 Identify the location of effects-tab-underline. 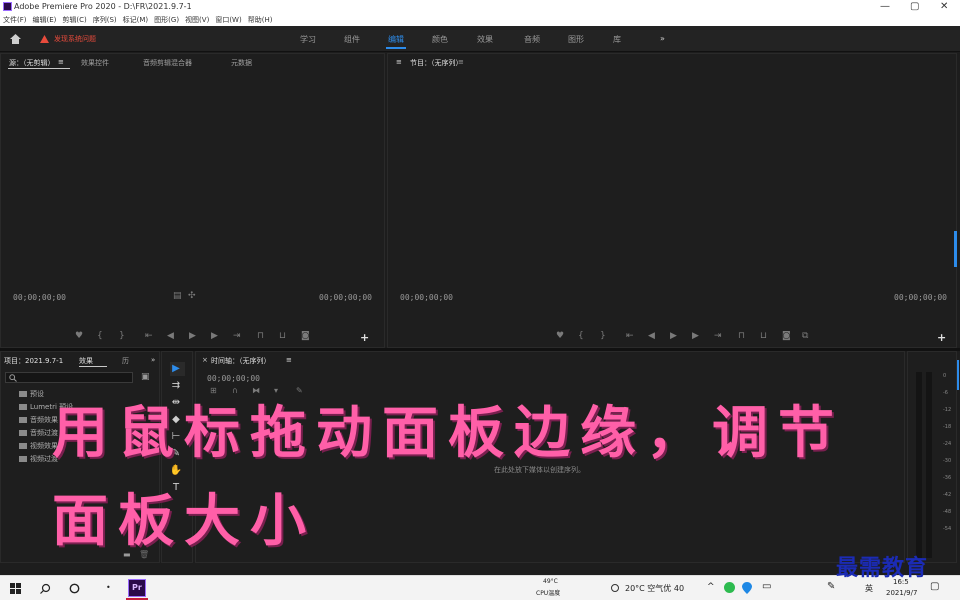
(93, 366).